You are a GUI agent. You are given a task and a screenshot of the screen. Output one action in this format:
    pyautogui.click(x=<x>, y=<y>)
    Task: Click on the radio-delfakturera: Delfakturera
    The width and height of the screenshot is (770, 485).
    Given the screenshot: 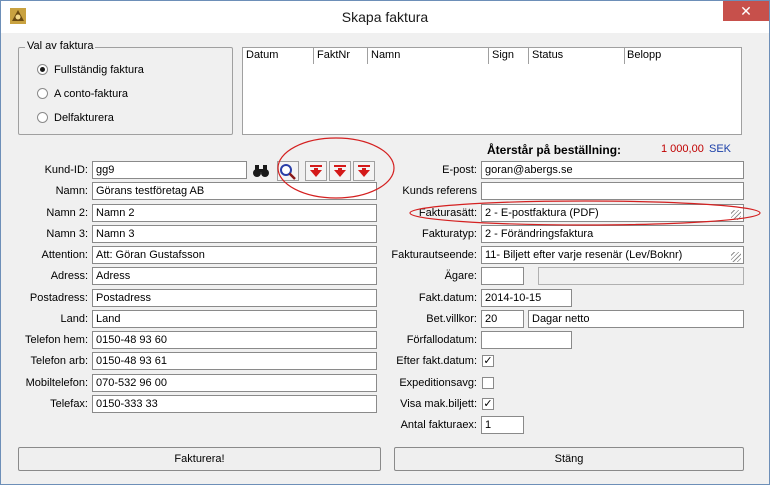 What is the action you would take?
    pyautogui.click(x=75, y=119)
    